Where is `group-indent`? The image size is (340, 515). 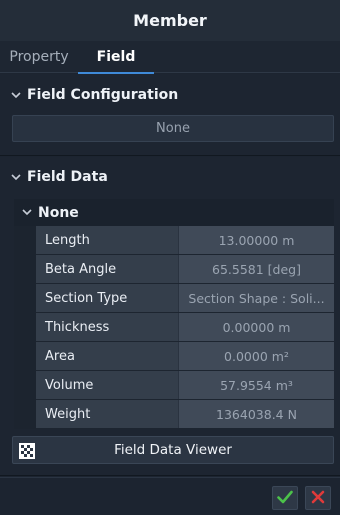 group-indent is located at coordinates (25, 327).